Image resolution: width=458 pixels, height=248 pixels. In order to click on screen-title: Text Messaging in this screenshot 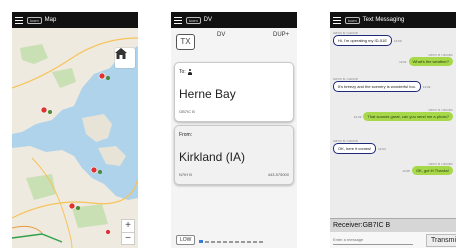, I will do `click(383, 20)`.